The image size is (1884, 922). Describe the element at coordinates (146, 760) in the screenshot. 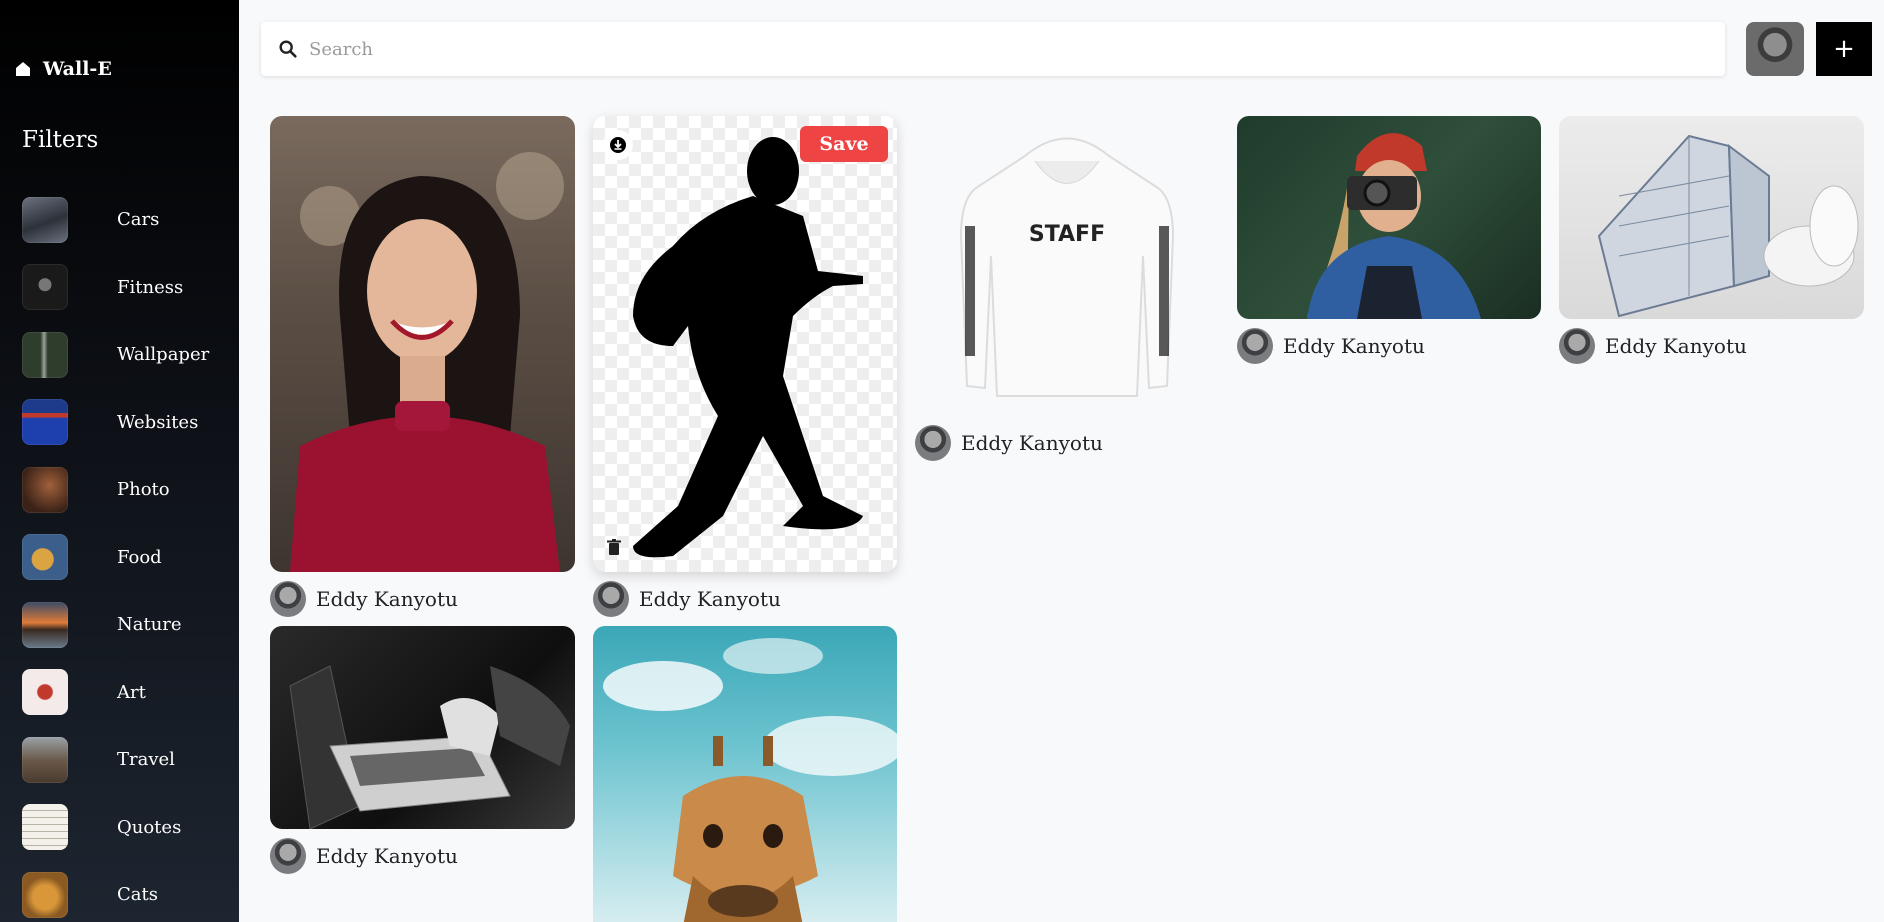

I see `filter-label: Travel` at that location.